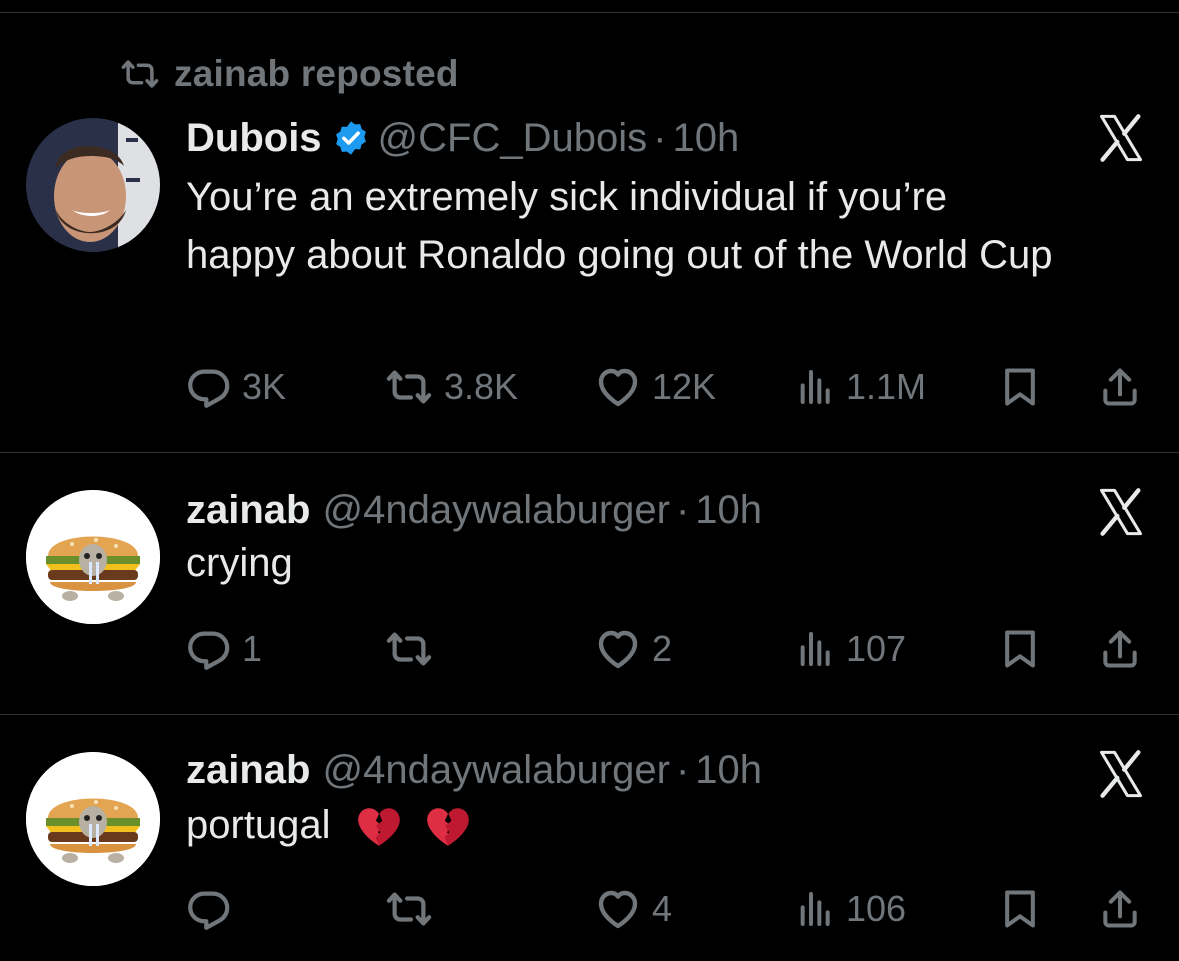 This screenshot has height=961, width=1179. I want to click on tweet-text: portugal, so click(258, 825).